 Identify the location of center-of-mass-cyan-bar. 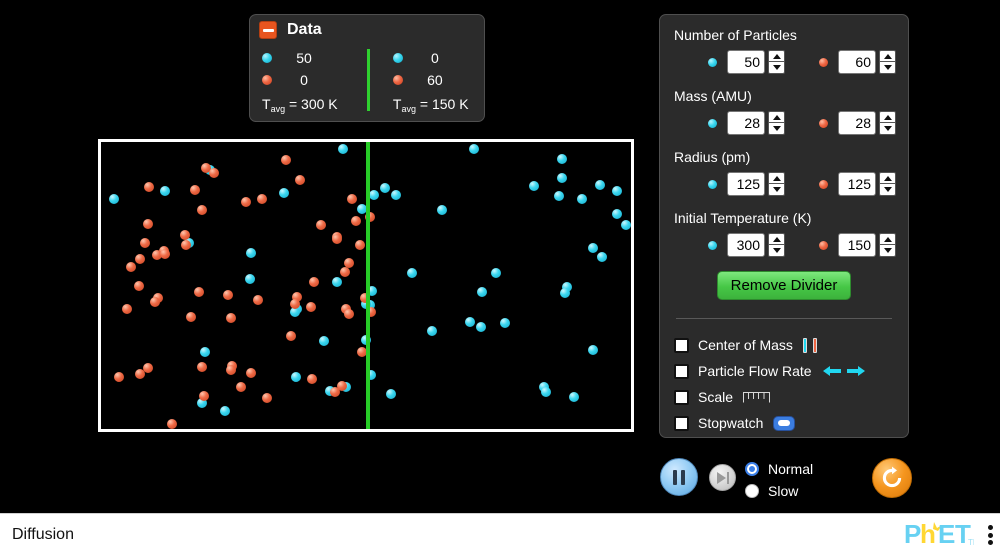
(804, 345).